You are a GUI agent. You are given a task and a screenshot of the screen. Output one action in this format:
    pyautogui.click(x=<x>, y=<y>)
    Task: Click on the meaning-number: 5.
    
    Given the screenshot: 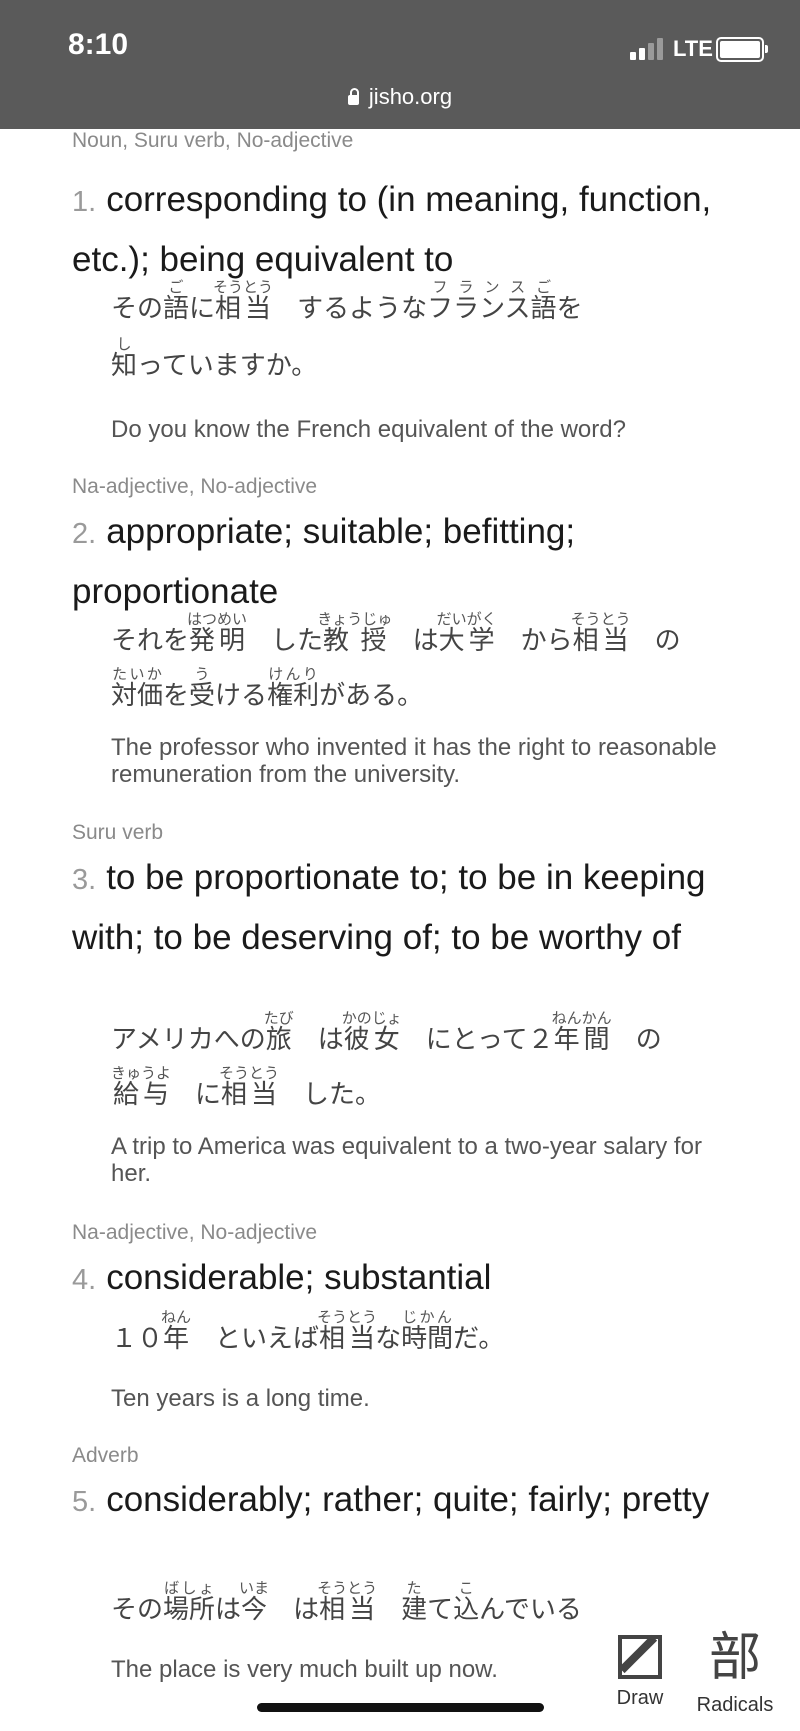 What is the action you would take?
    pyautogui.click(x=84, y=1502)
    